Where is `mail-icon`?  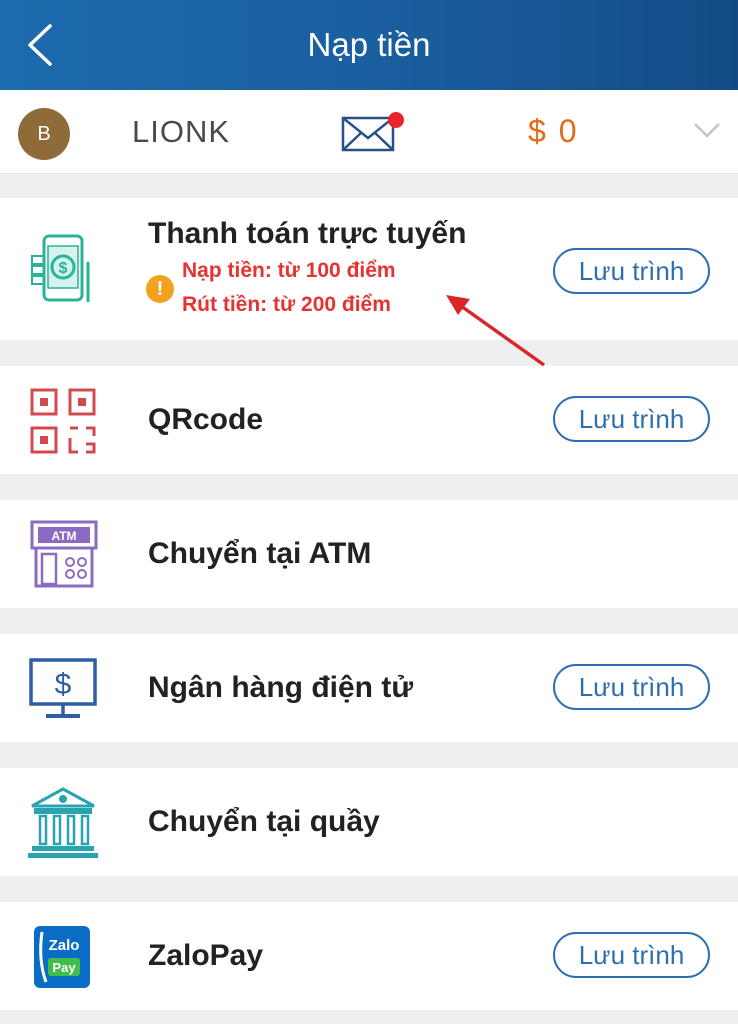
mail-icon is located at coordinates (373, 132).